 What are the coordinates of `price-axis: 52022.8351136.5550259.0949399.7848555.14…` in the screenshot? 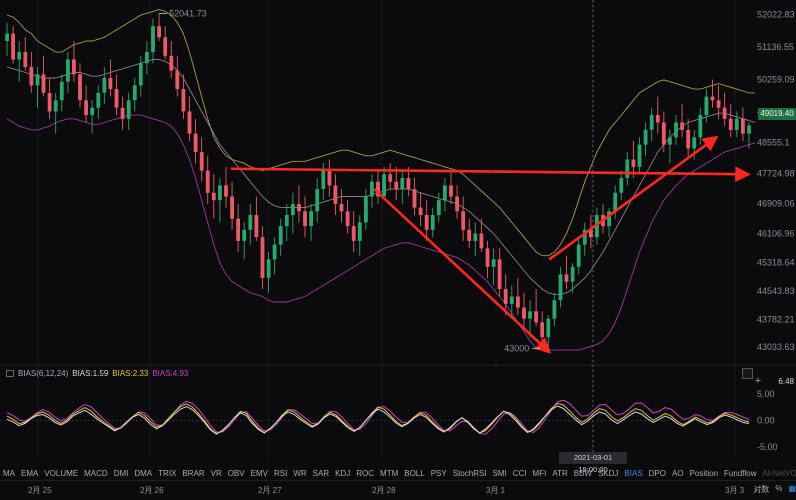 It's located at (776, 180).